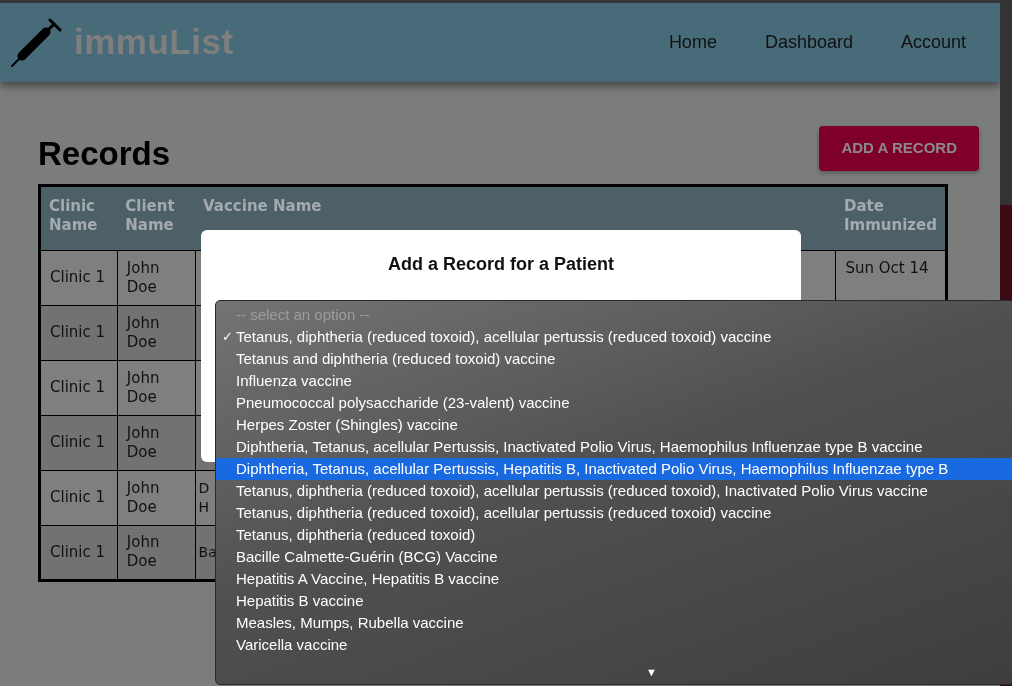 The height and width of the screenshot is (686, 1012). Describe the element at coordinates (104, 154) in the screenshot. I see `page-title: Records` at that location.